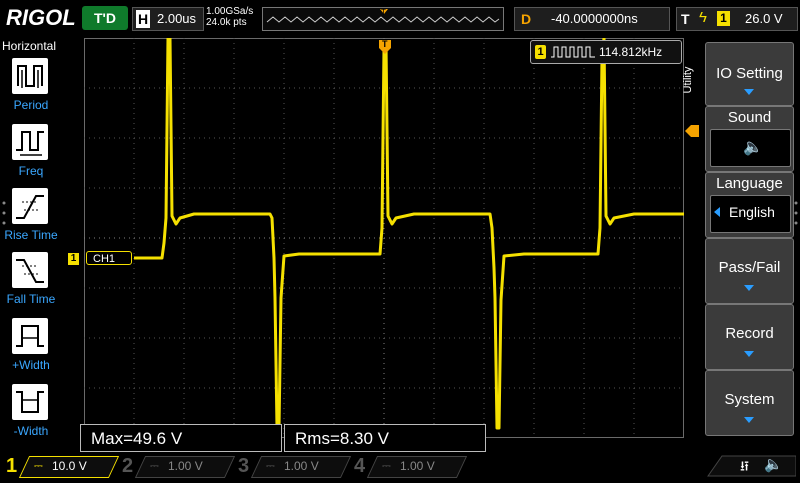 Image resolution: width=800 pixels, height=483 pixels. Describe the element at coordinates (30, 206) in the screenshot. I see `rise-time-icon` at that location.